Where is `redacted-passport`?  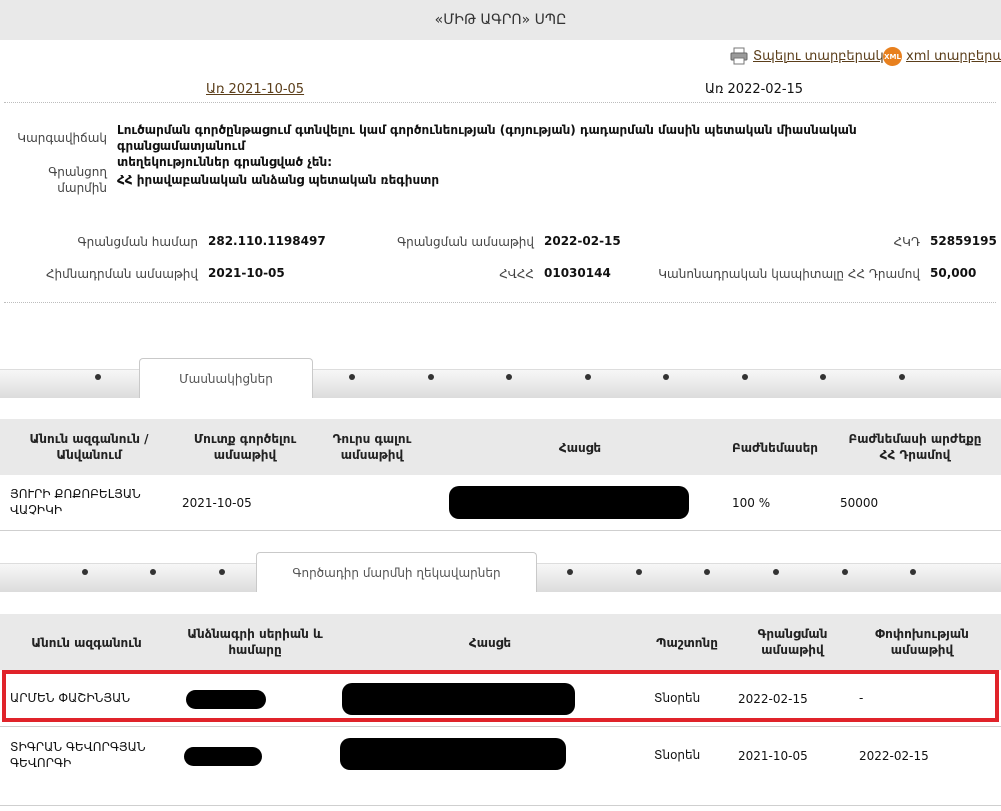 redacted-passport is located at coordinates (223, 756).